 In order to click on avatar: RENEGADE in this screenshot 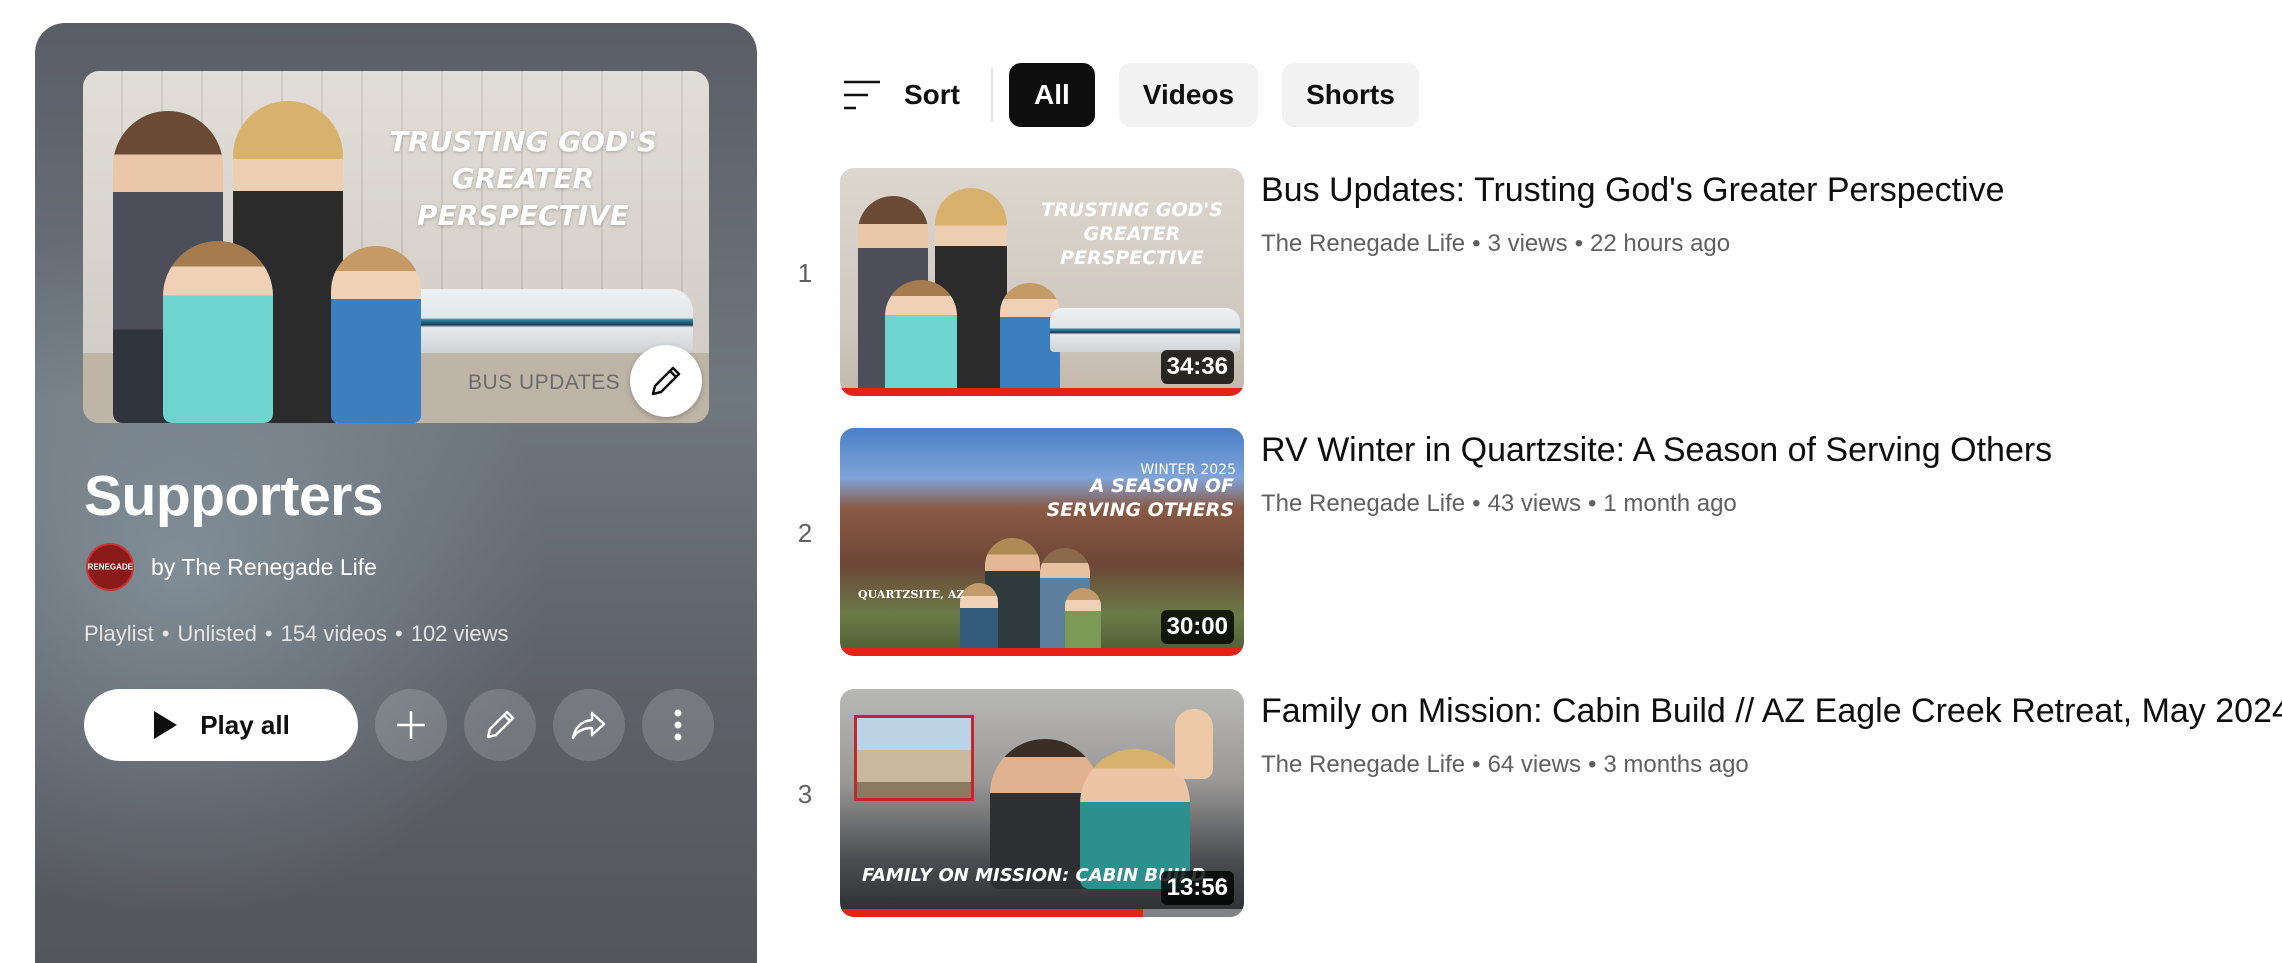, I will do `click(110, 567)`.